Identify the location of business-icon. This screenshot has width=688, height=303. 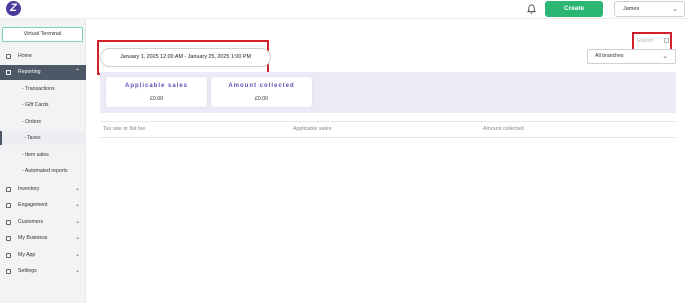
(8, 238).